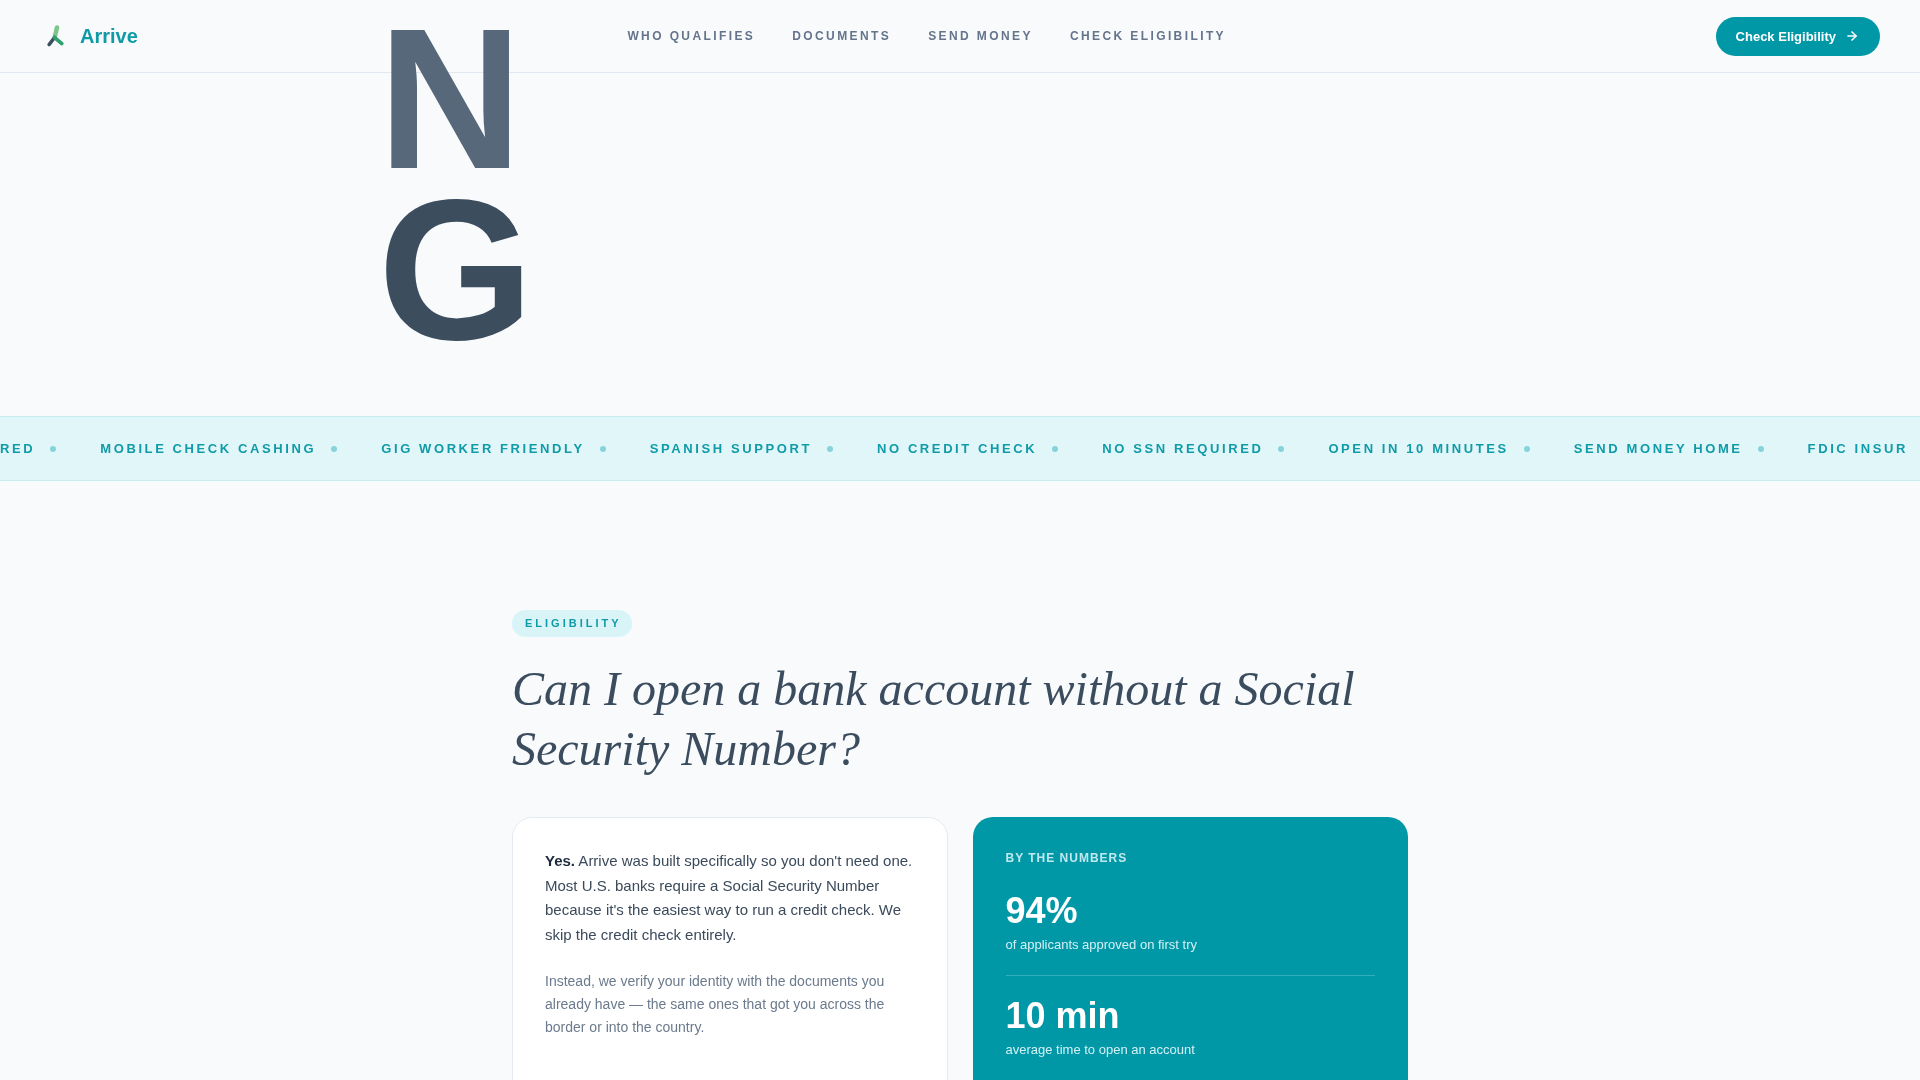 Image resolution: width=1920 pixels, height=1080 pixels. Describe the element at coordinates (842, 36) in the screenshot. I see `nav-link: DOCUMENTS` at that location.